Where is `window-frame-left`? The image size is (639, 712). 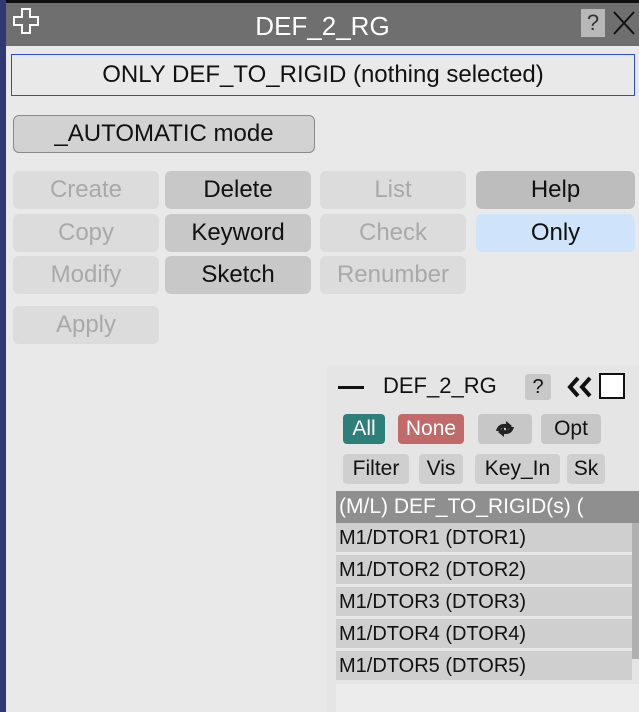 window-frame-left is located at coordinates (3, 356).